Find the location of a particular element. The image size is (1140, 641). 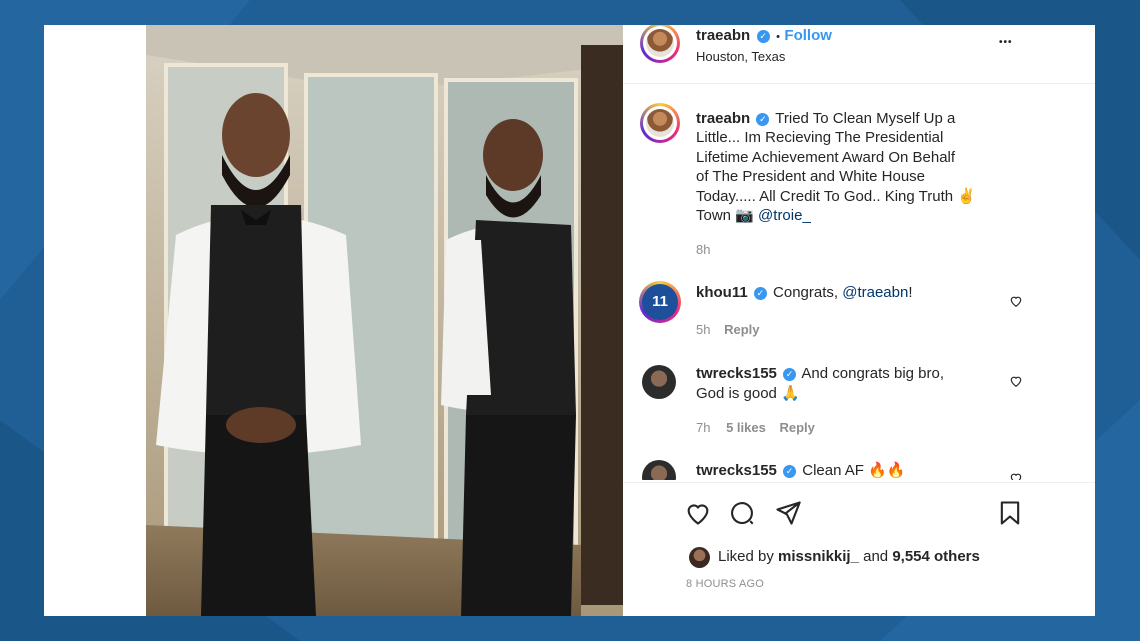

save-bookmark-icon is located at coordinates (1010, 513).